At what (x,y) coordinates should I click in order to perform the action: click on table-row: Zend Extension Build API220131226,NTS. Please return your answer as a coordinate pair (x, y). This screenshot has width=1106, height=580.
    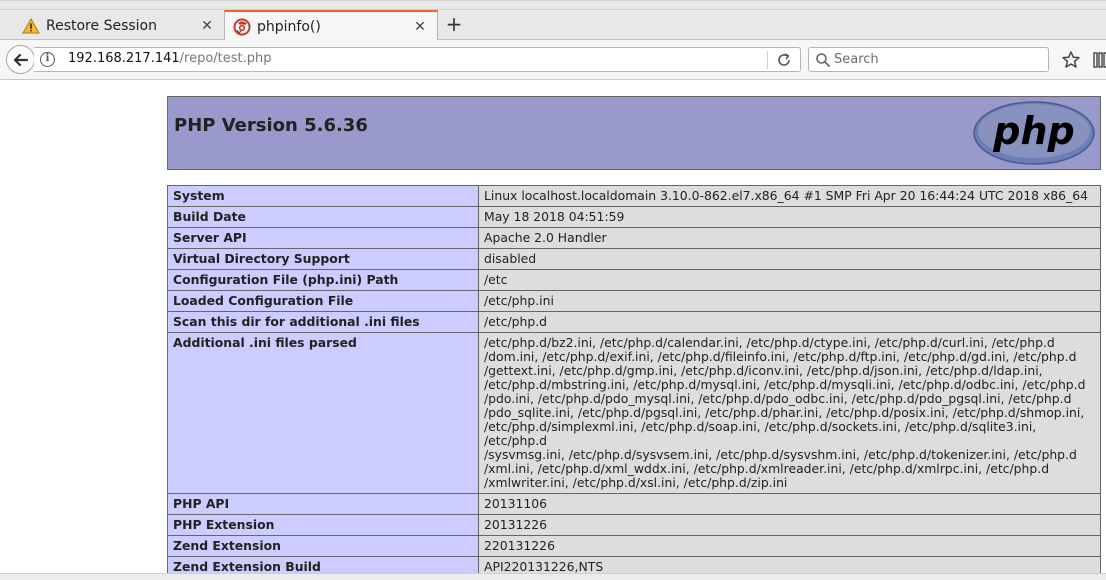
    Looking at the image, I should click on (634, 564).